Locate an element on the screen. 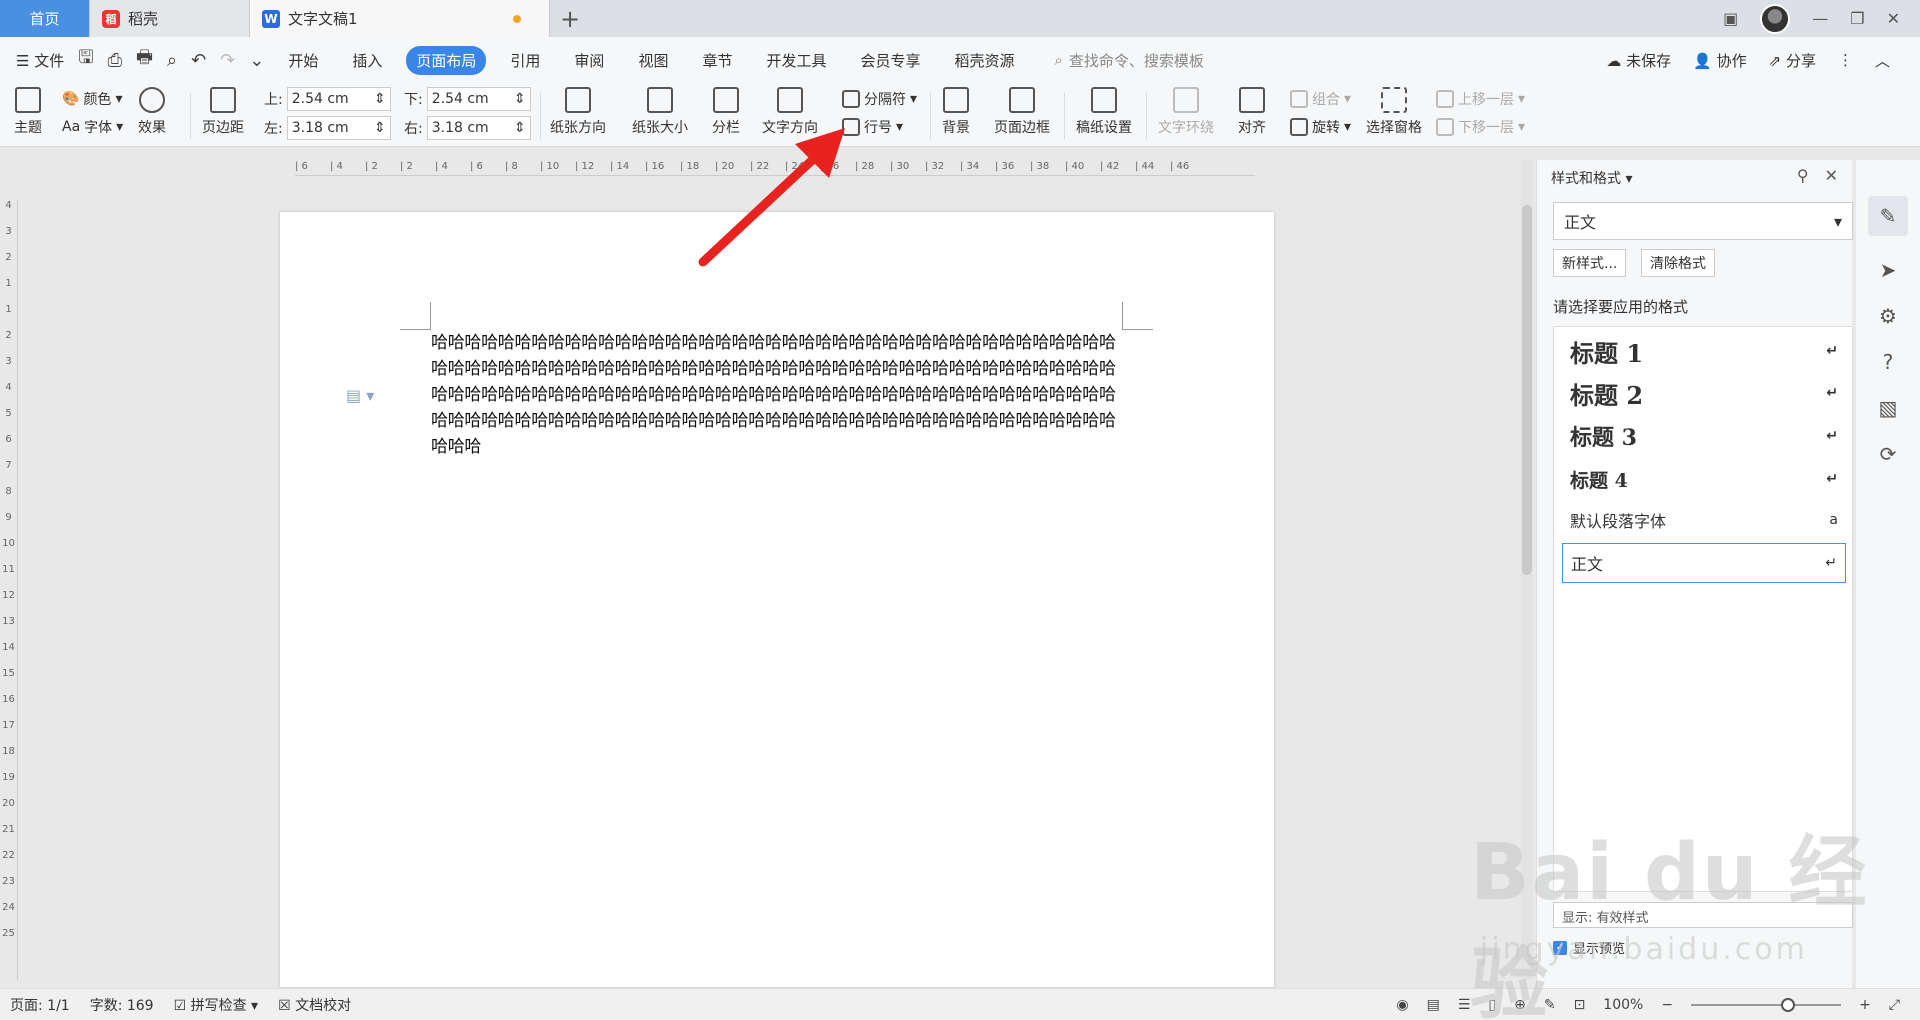 The width and height of the screenshot is (1920, 1020). menu-developer: 开发工具 is located at coordinates (796, 60).